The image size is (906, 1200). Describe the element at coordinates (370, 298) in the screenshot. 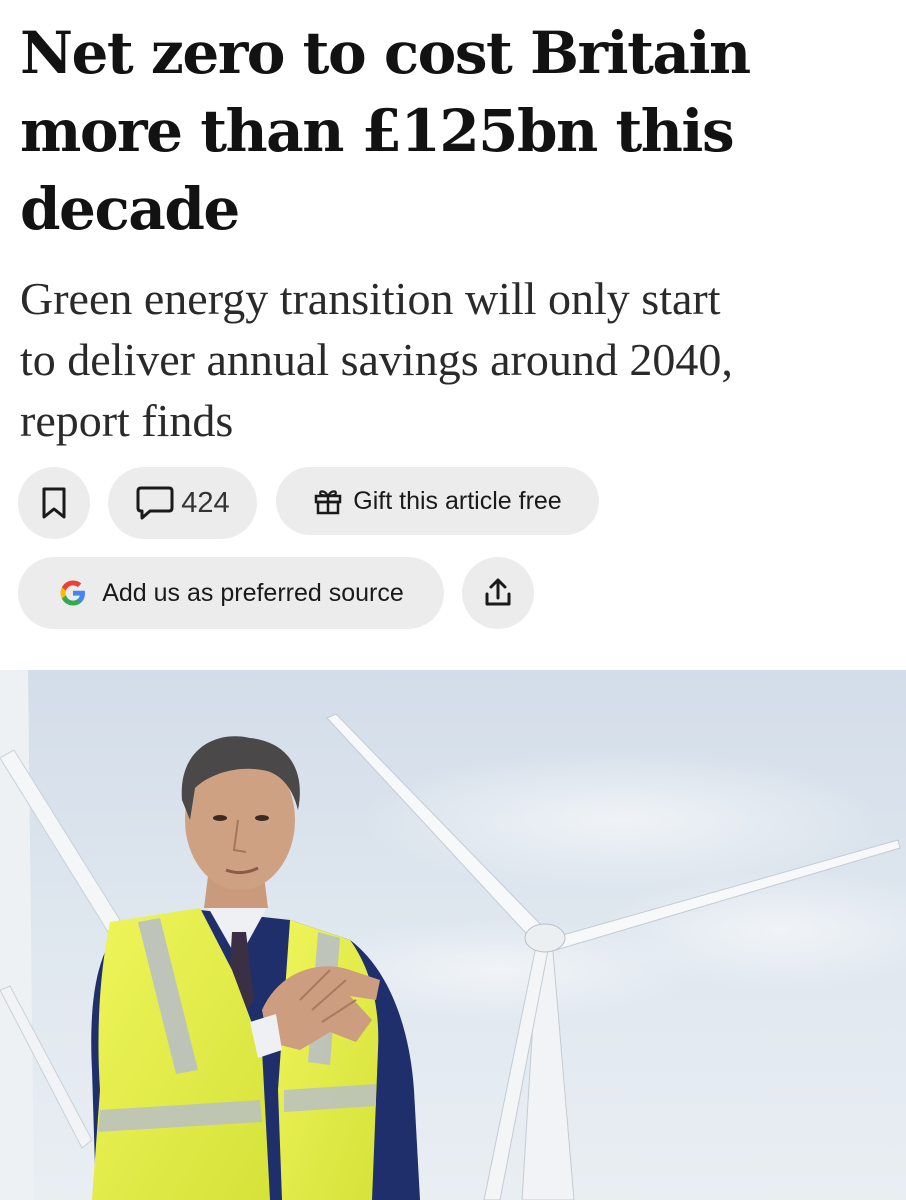

I see `standfirst-line: Green energy transition will only start` at that location.